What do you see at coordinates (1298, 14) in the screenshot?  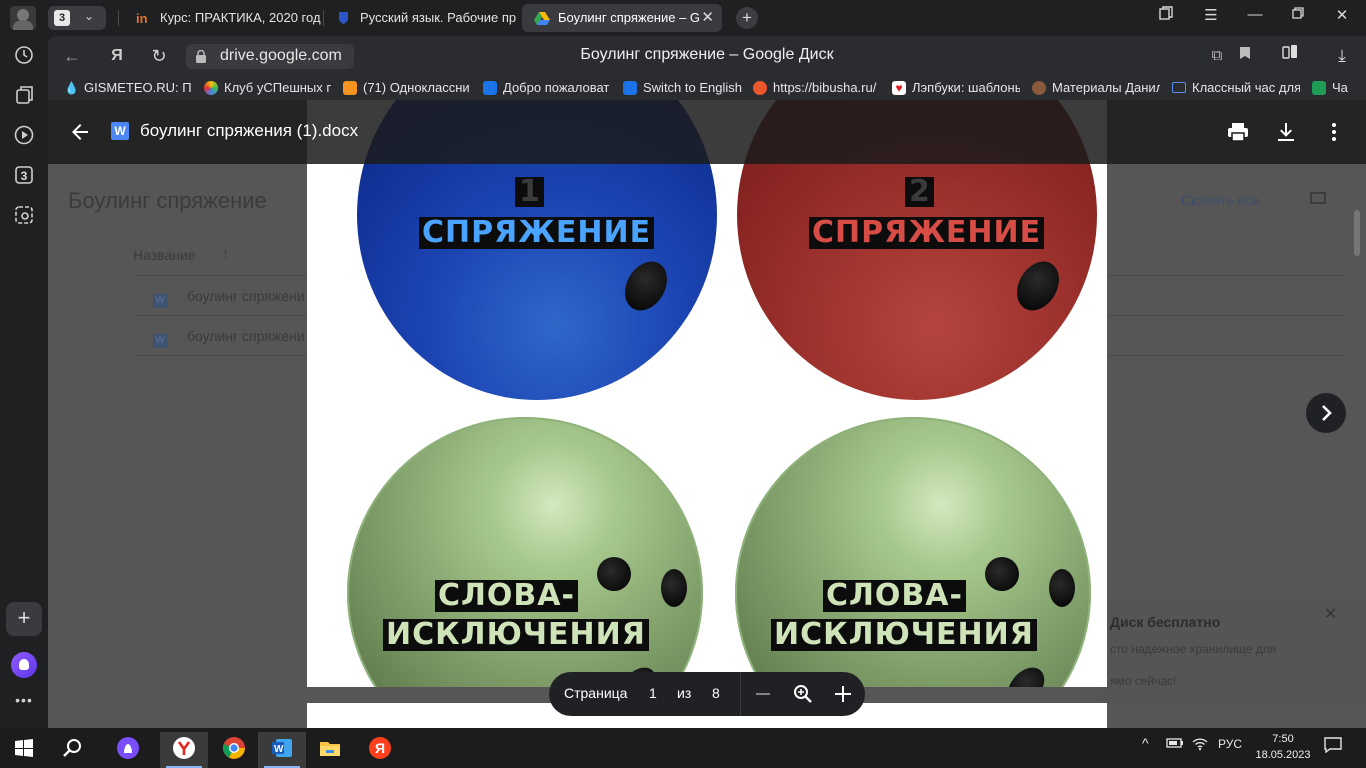 I see `restore-icon` at bounding box center [1298, 14].